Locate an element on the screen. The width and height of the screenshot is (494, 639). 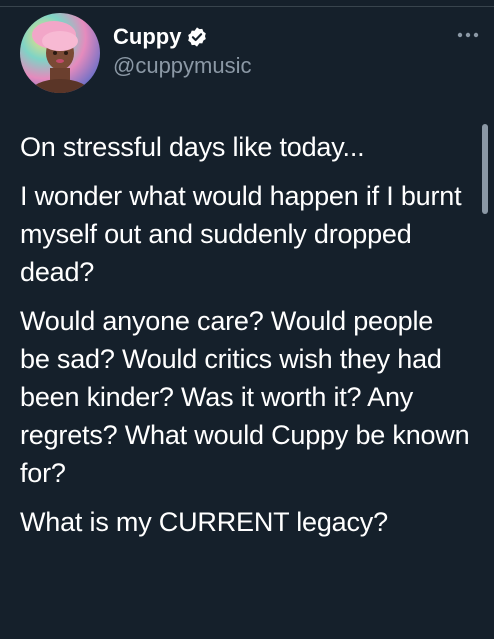
handle: @cuppymusic is located at coordinates (182, 66).